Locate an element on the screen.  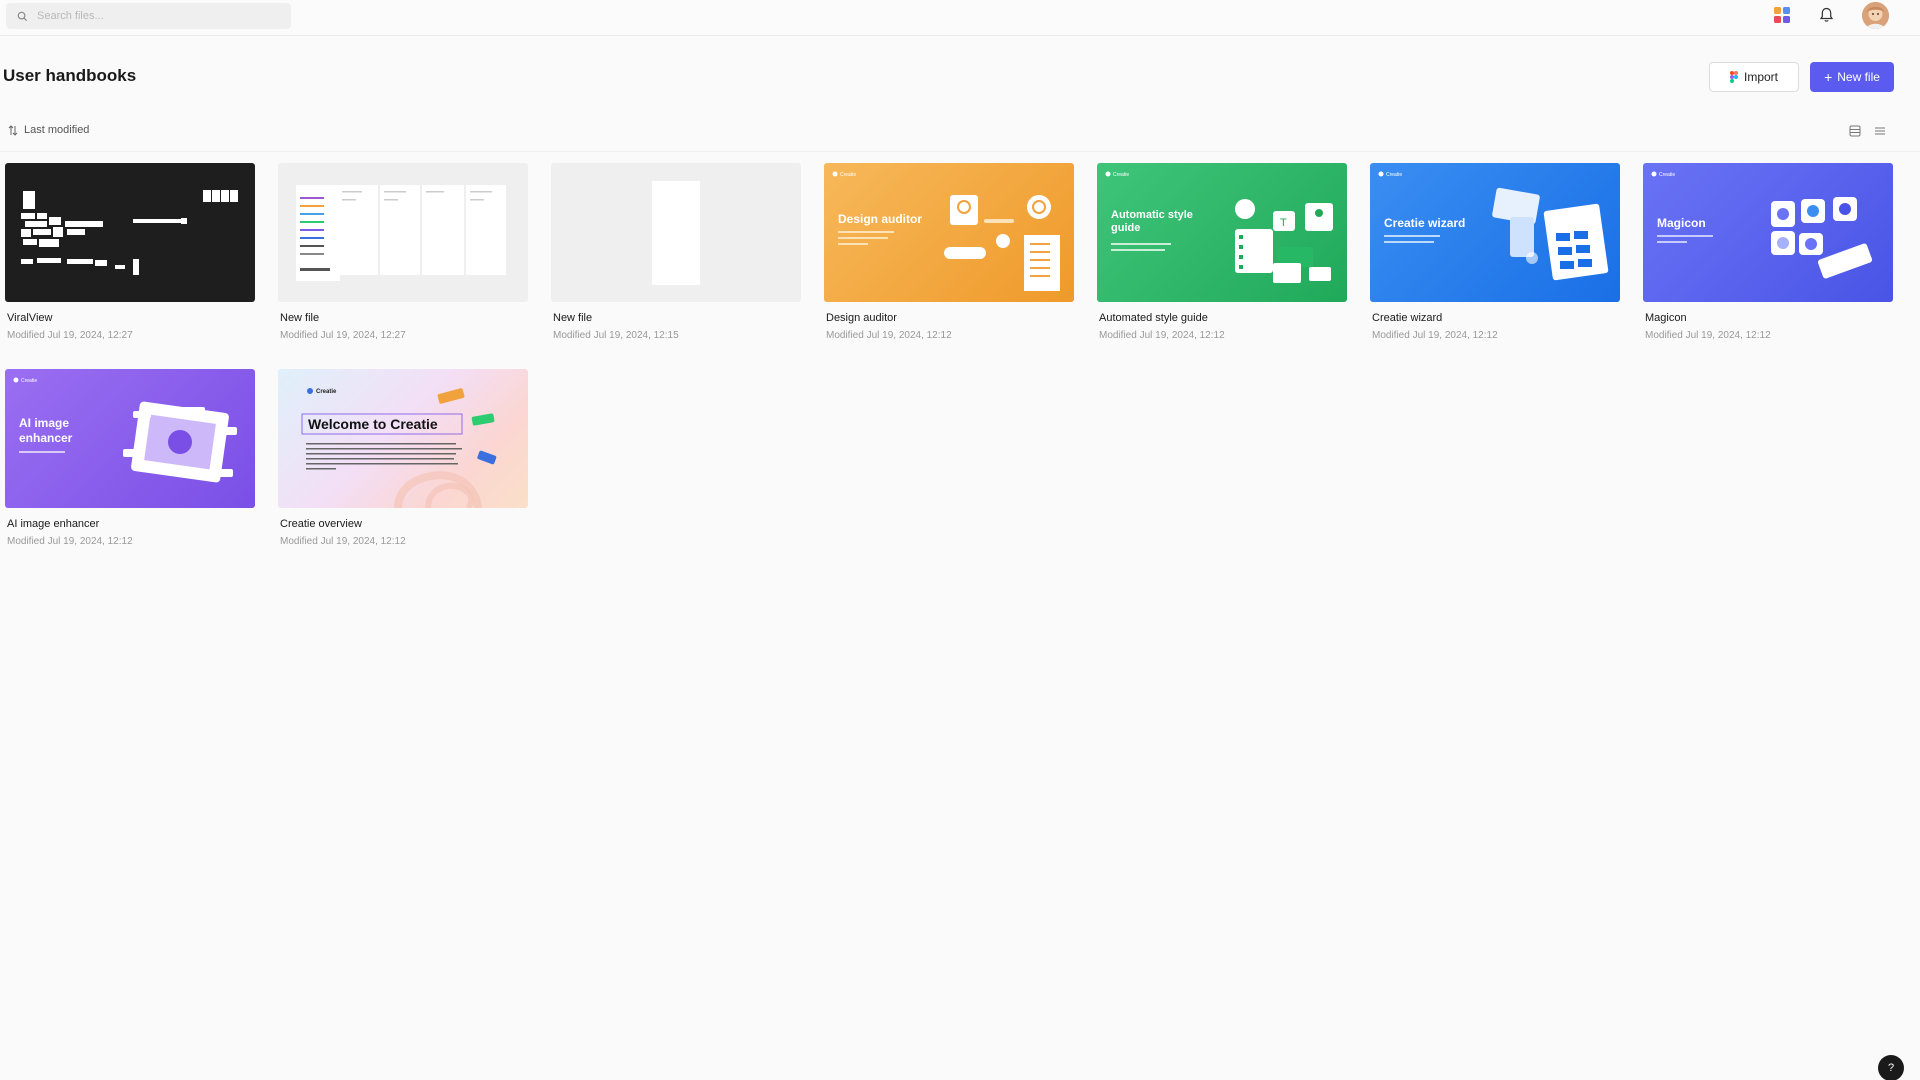
thumb-title: Creatie wizard is located at coordinates (1424, 223).